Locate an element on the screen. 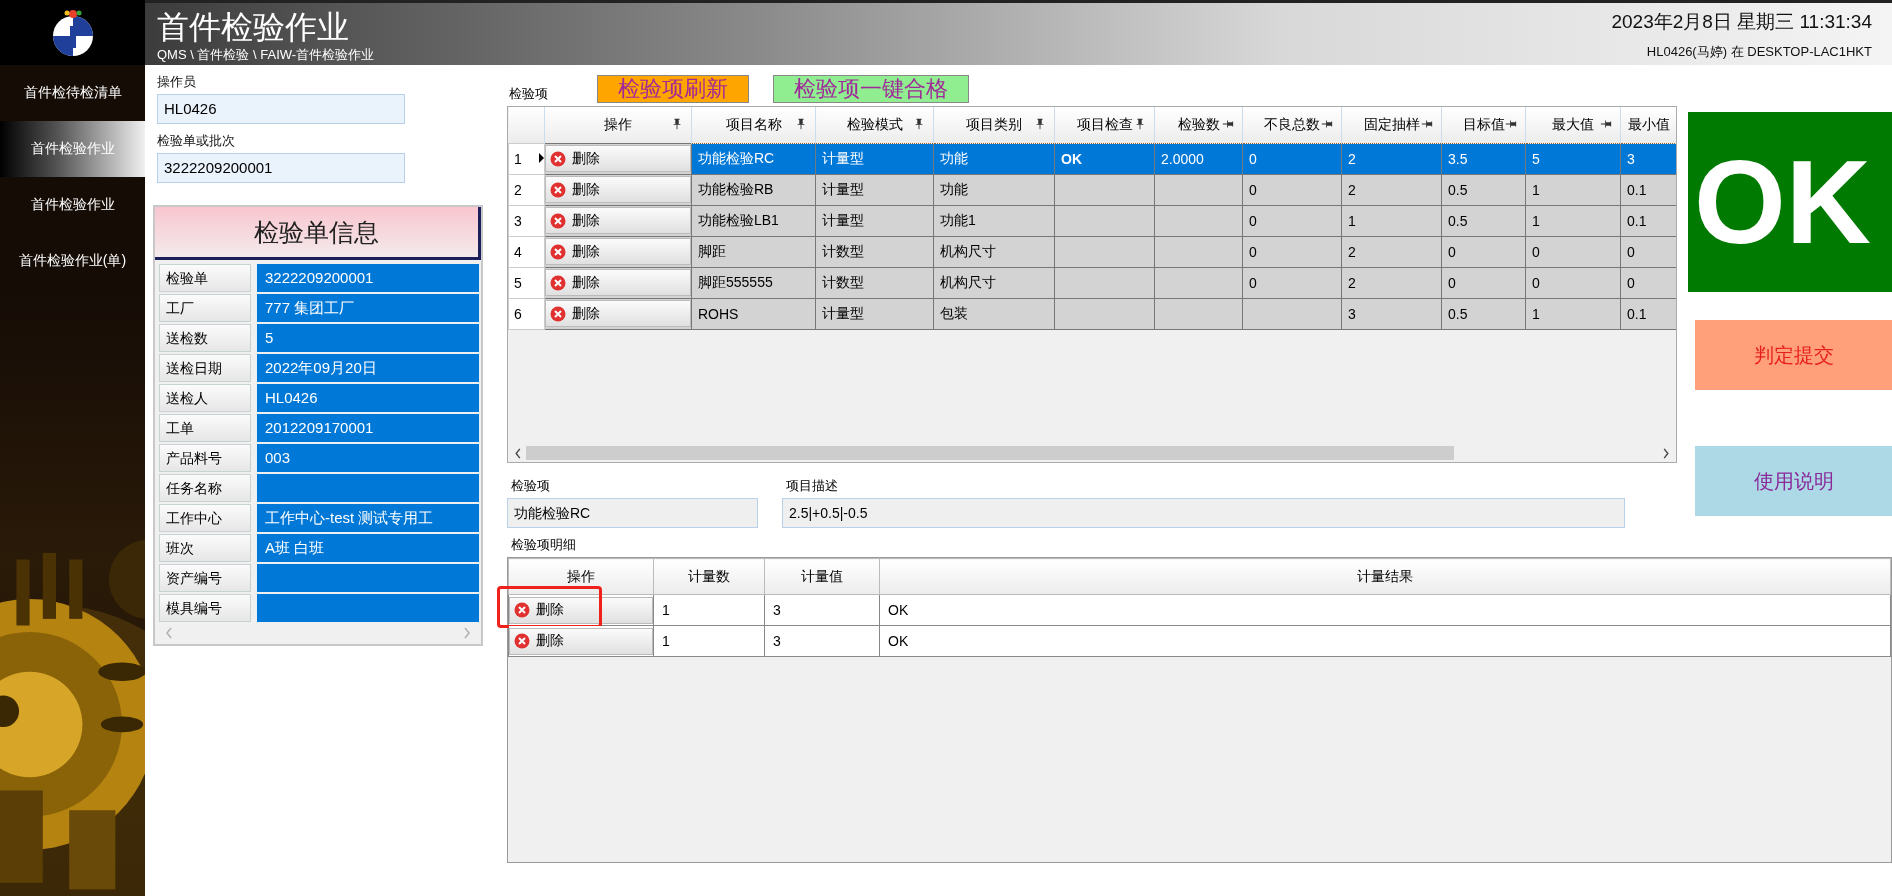  column-header: 固定抽样 is located at coordinates (1391, 125).